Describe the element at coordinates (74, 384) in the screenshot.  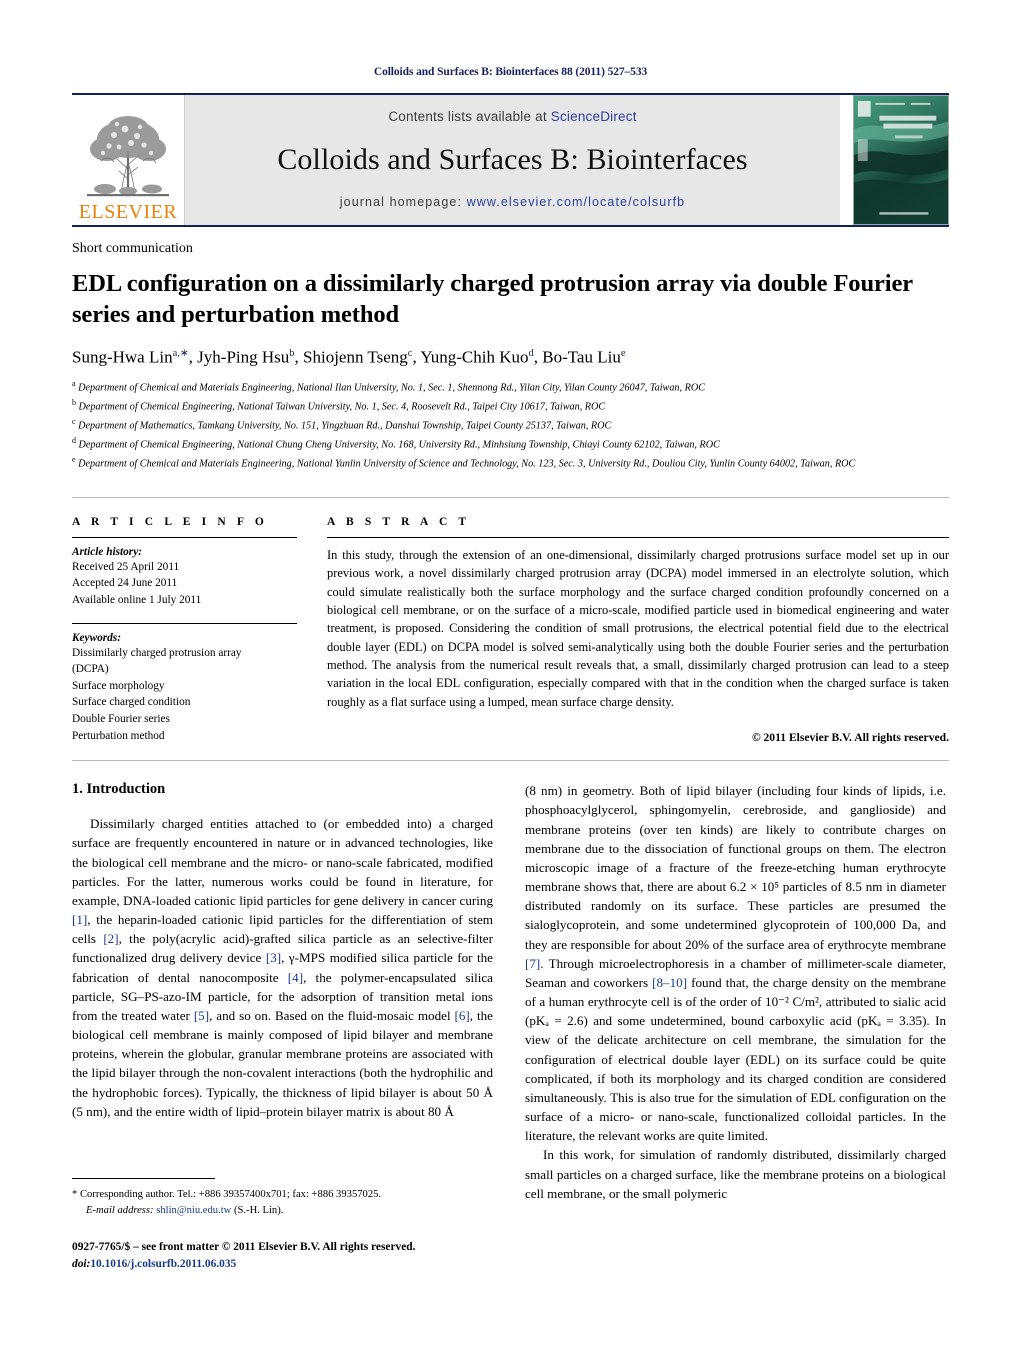
I see `affiliation-marker: a` at that location.